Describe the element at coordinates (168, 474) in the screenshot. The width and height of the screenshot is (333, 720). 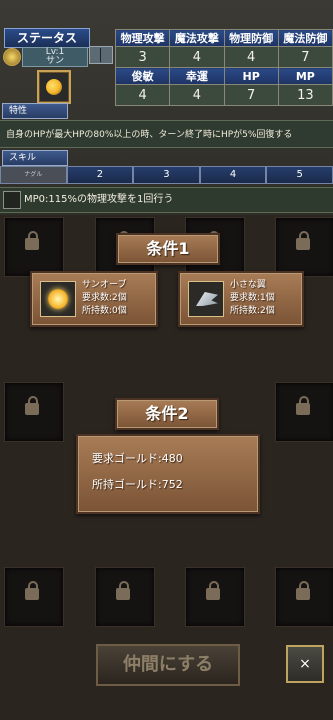
I see `condition2-gold-panel: 要求ゴールド:480 所持ゴールド:752` at that location.